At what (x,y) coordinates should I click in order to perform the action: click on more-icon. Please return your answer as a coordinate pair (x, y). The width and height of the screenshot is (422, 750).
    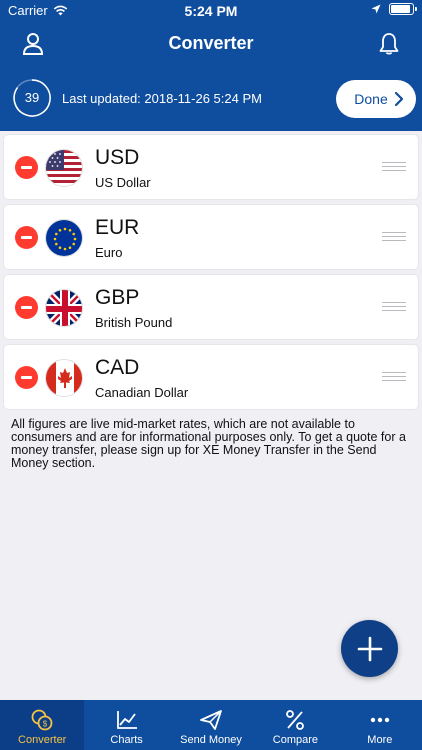
    Looking at the image, I should click on (380, 720).